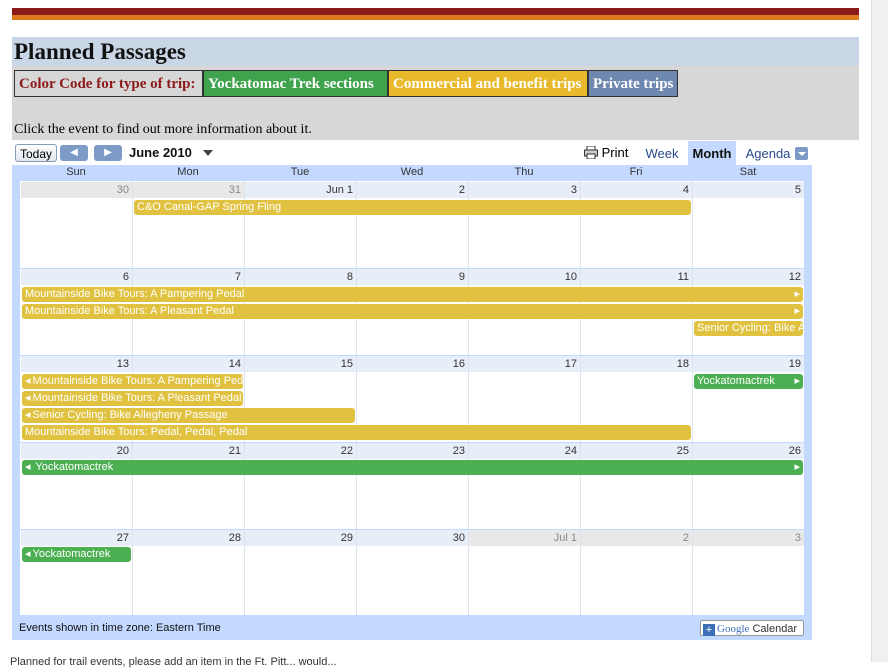 The width and height of the screenshot is (888, 668). I want to click on day-number: 15, so click(300, 364).